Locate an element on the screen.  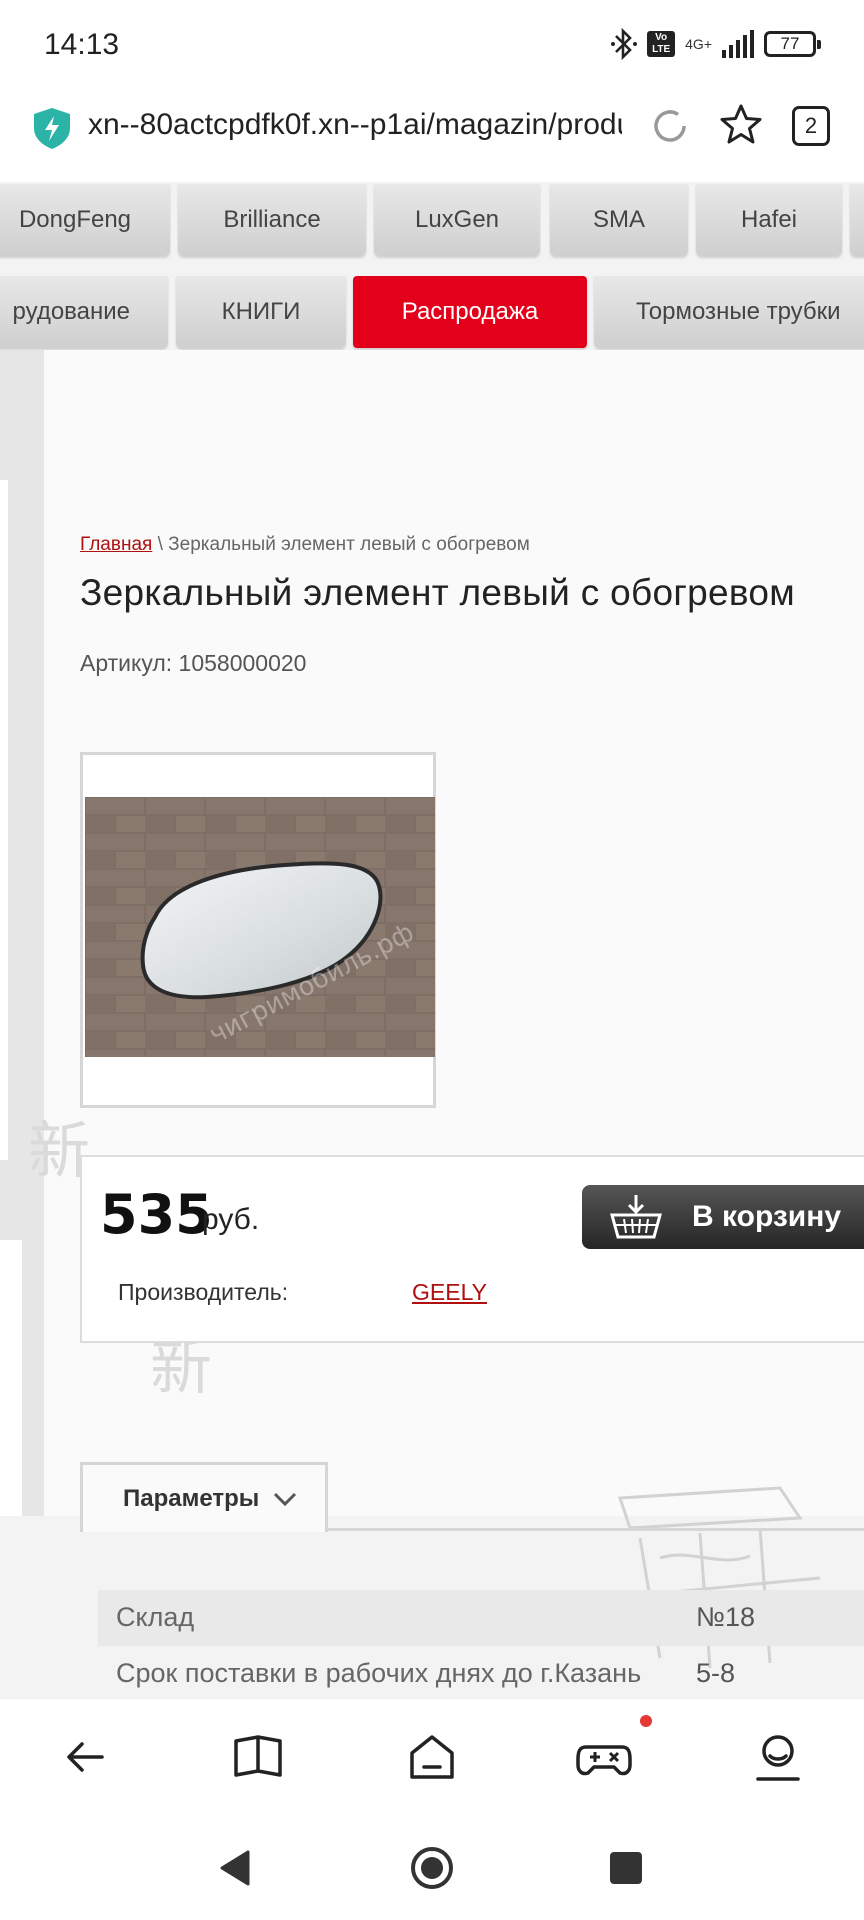
battery-icon: 77 is located at coordinates (792, 44).